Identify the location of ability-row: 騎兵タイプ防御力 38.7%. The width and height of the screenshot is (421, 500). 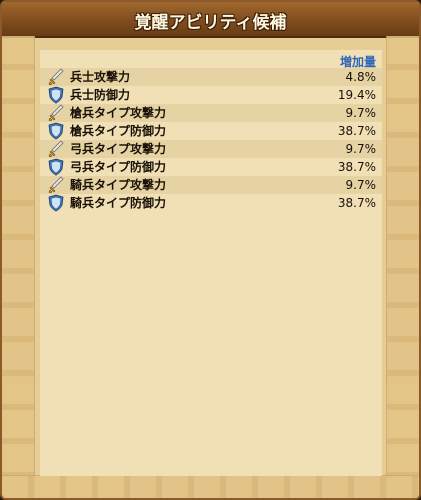
(211, 203).